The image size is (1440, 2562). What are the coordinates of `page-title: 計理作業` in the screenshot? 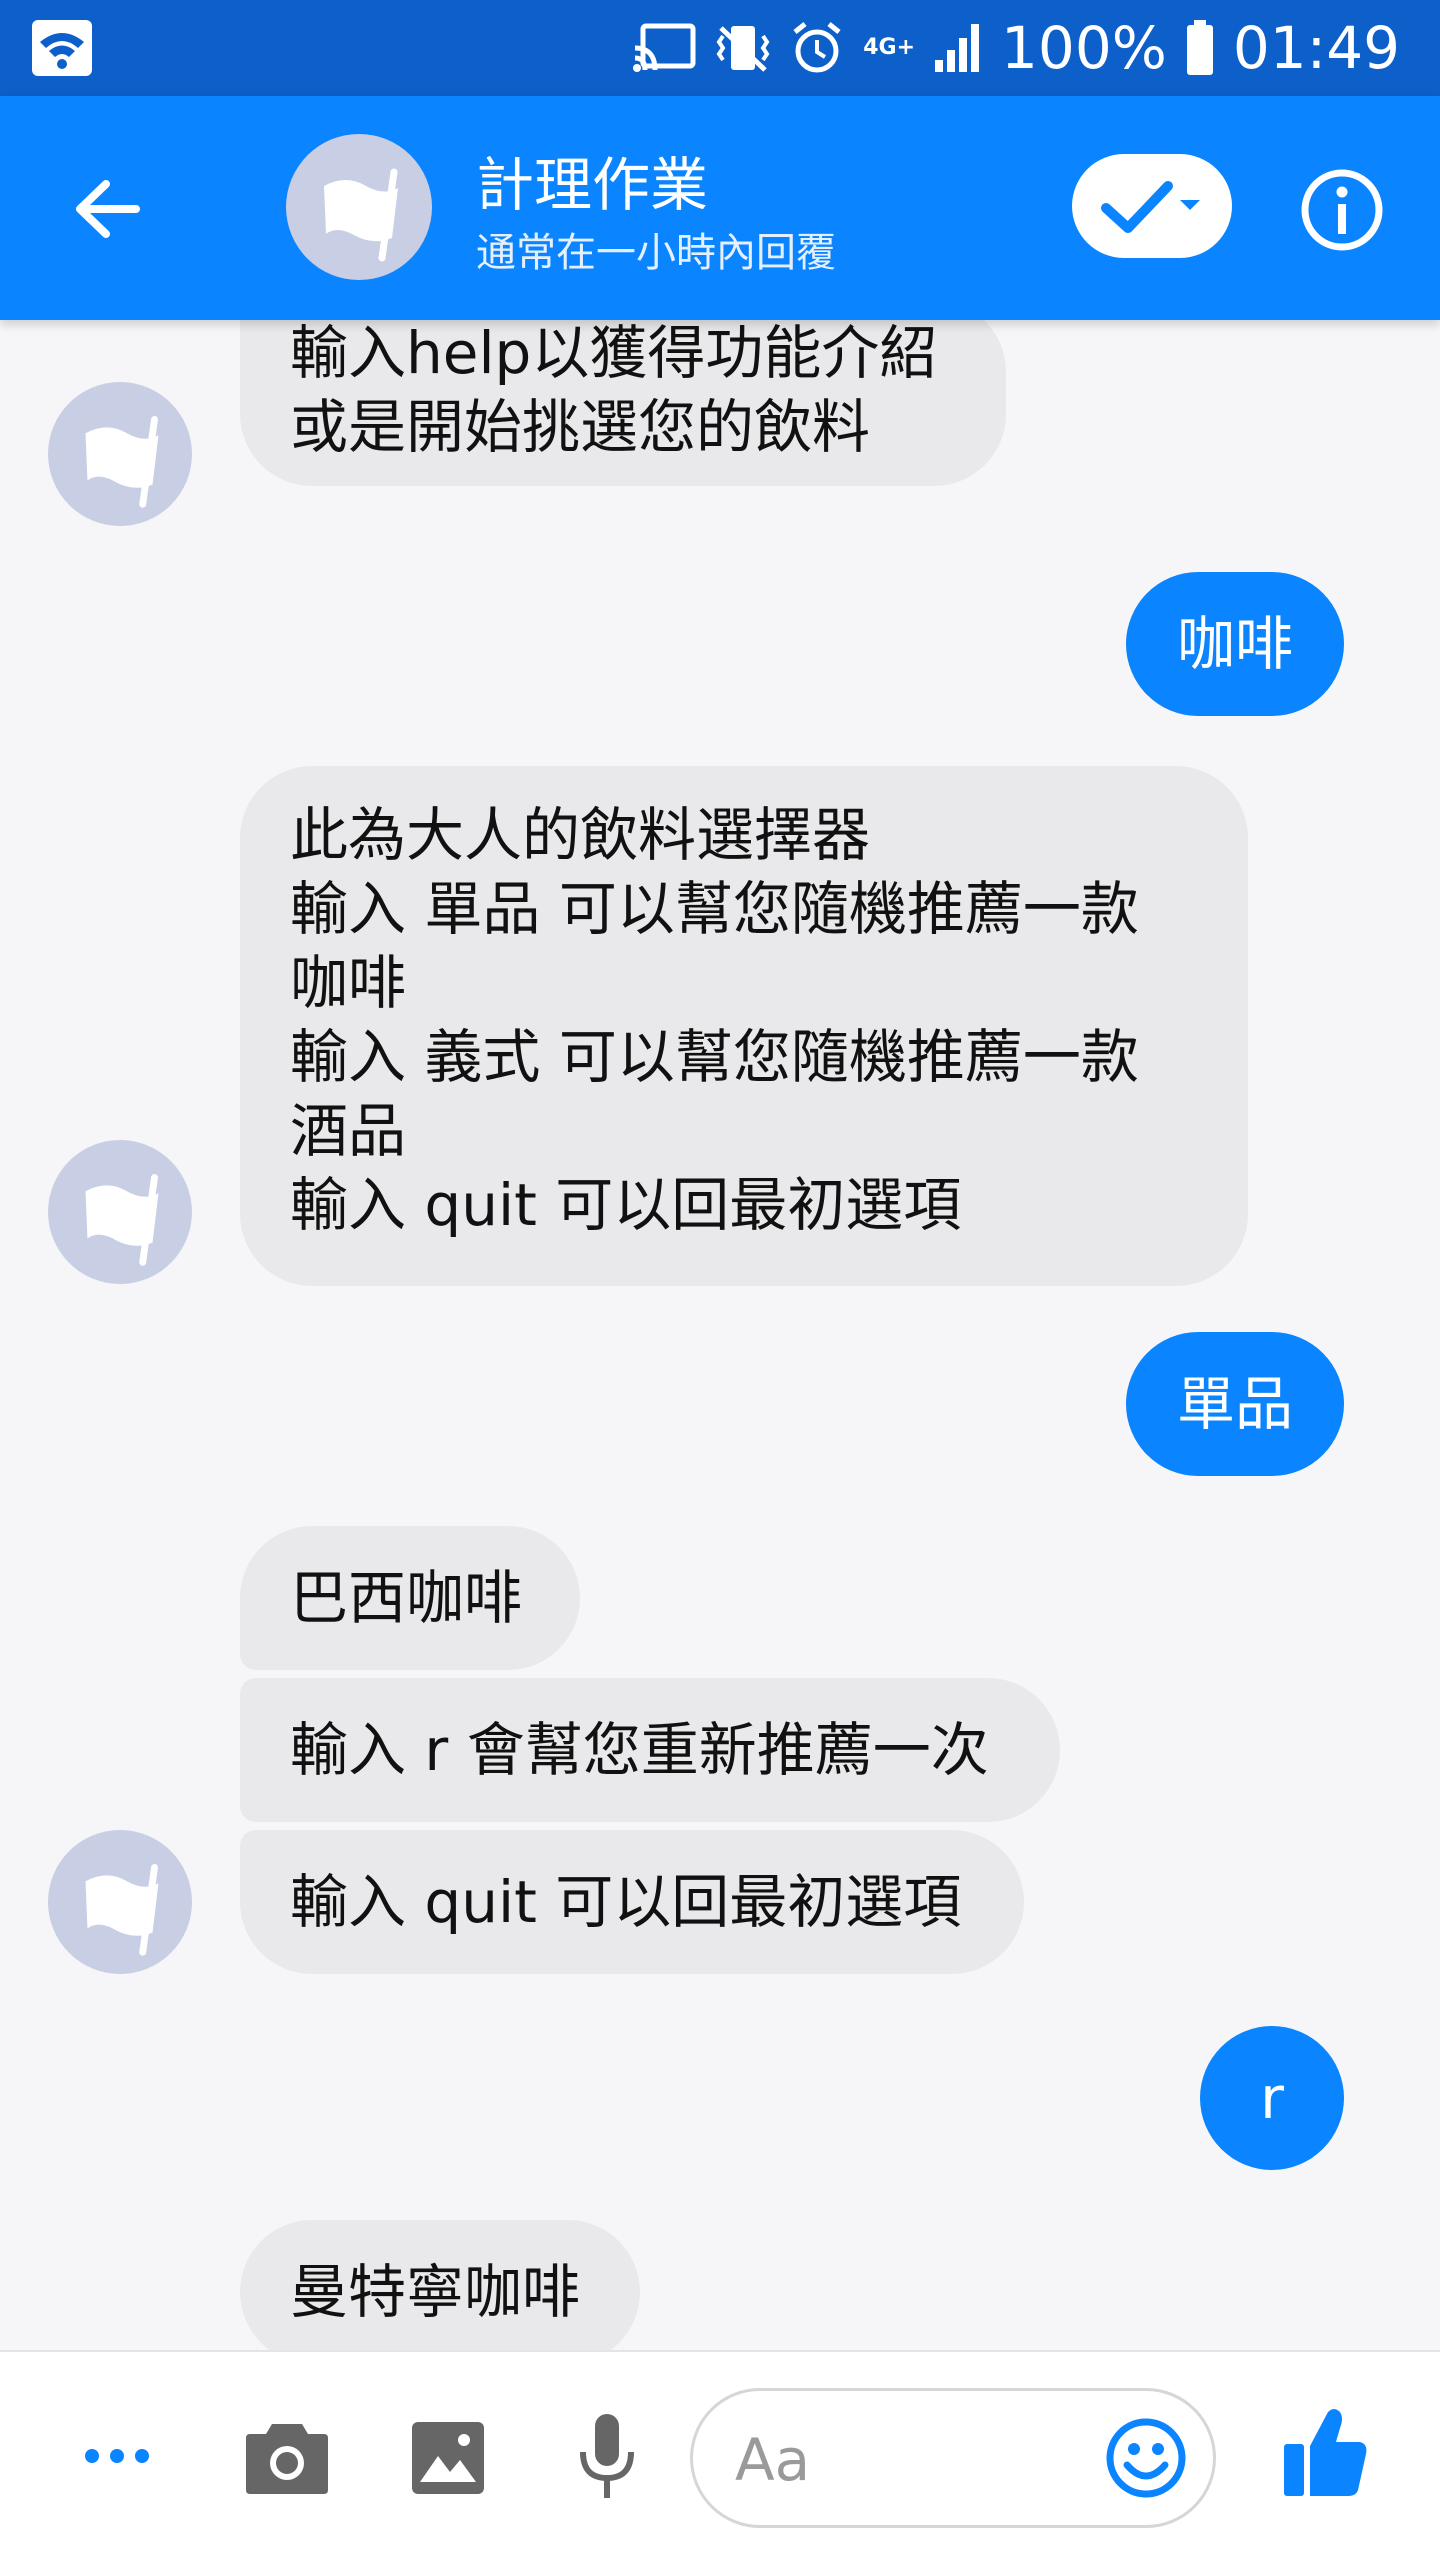 It's located at (592, 185).